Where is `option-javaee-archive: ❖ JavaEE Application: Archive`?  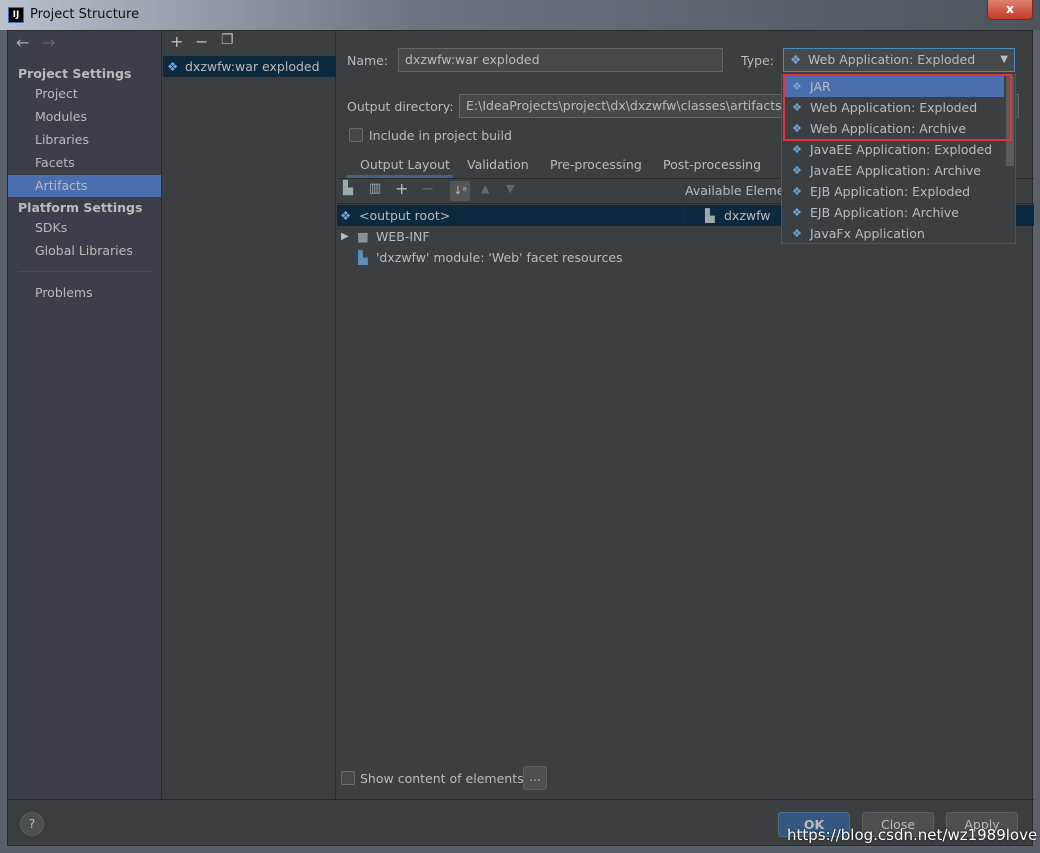 option-javaee-archive: ❖ JavaEE Application: Archive is located at coordinates (894, 170).